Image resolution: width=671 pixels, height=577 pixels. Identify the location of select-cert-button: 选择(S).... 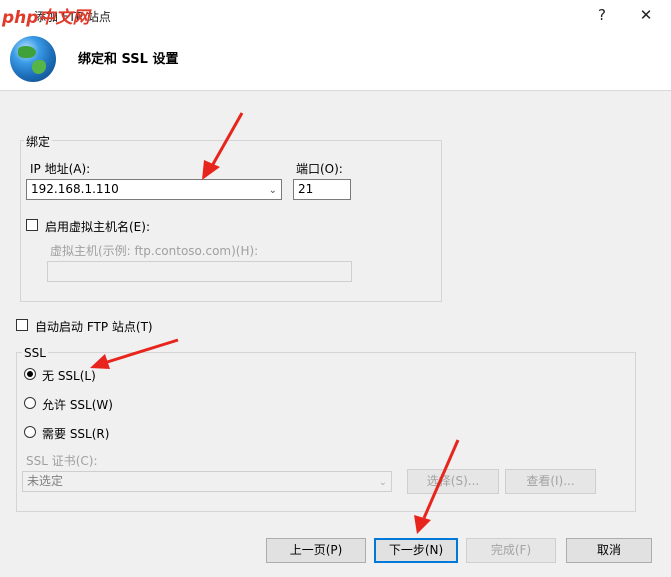
(453, 481).